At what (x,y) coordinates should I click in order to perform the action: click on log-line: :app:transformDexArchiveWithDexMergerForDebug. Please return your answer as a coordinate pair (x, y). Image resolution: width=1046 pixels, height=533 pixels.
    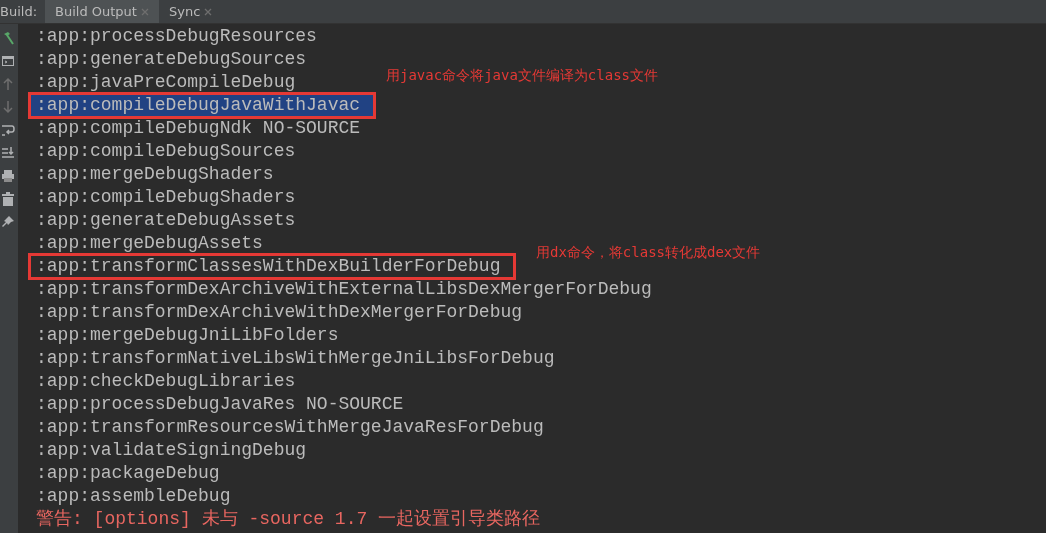
    Looking at the image, I should click on (279, 312).